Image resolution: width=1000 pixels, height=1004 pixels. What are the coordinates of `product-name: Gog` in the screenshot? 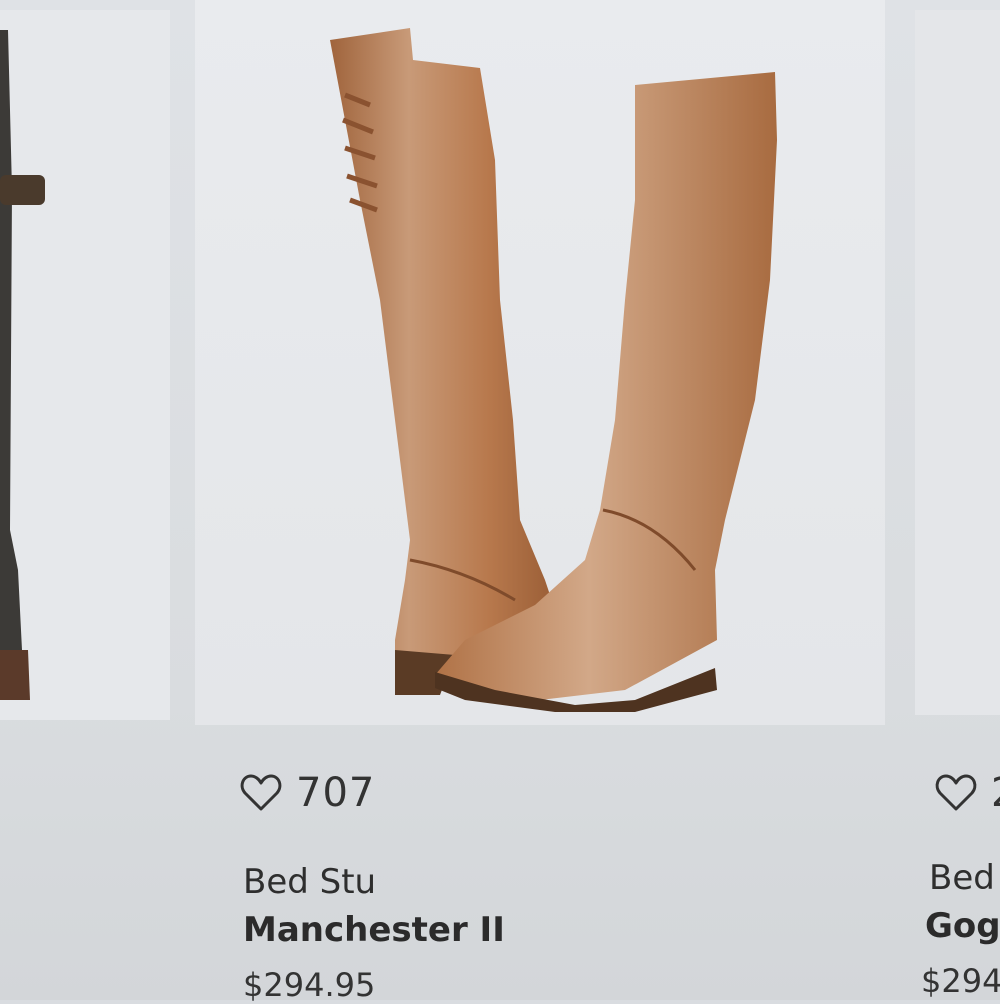 It's located at (962, 926).